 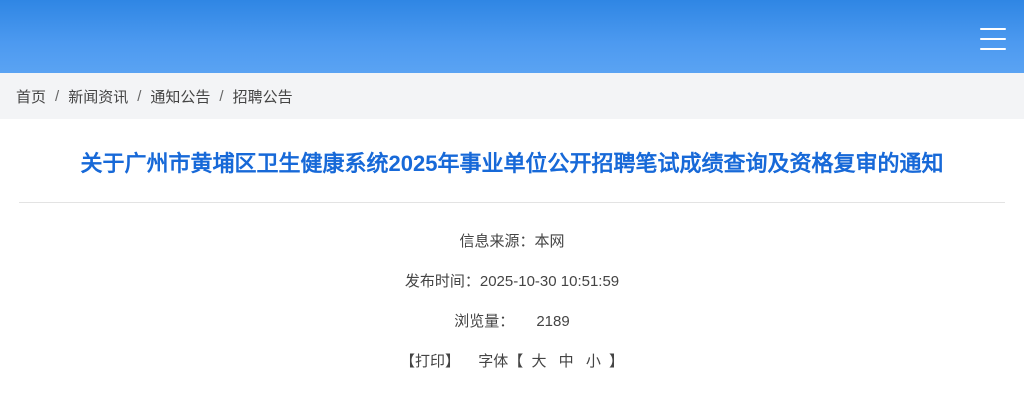 I want to click on views-row: 浏览量： 2189, so click(x=512, y=322).